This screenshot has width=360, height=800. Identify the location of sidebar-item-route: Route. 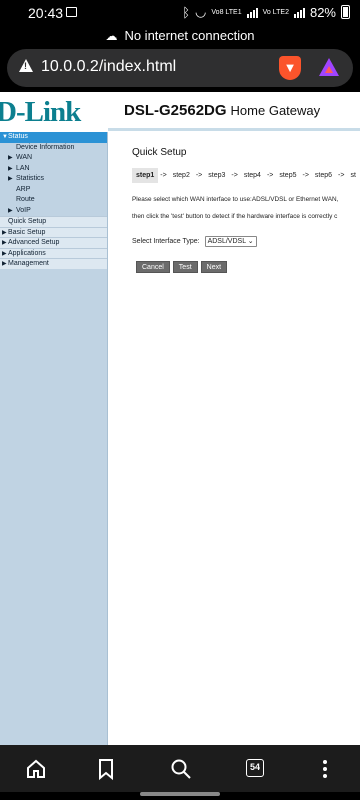
(53, 200).